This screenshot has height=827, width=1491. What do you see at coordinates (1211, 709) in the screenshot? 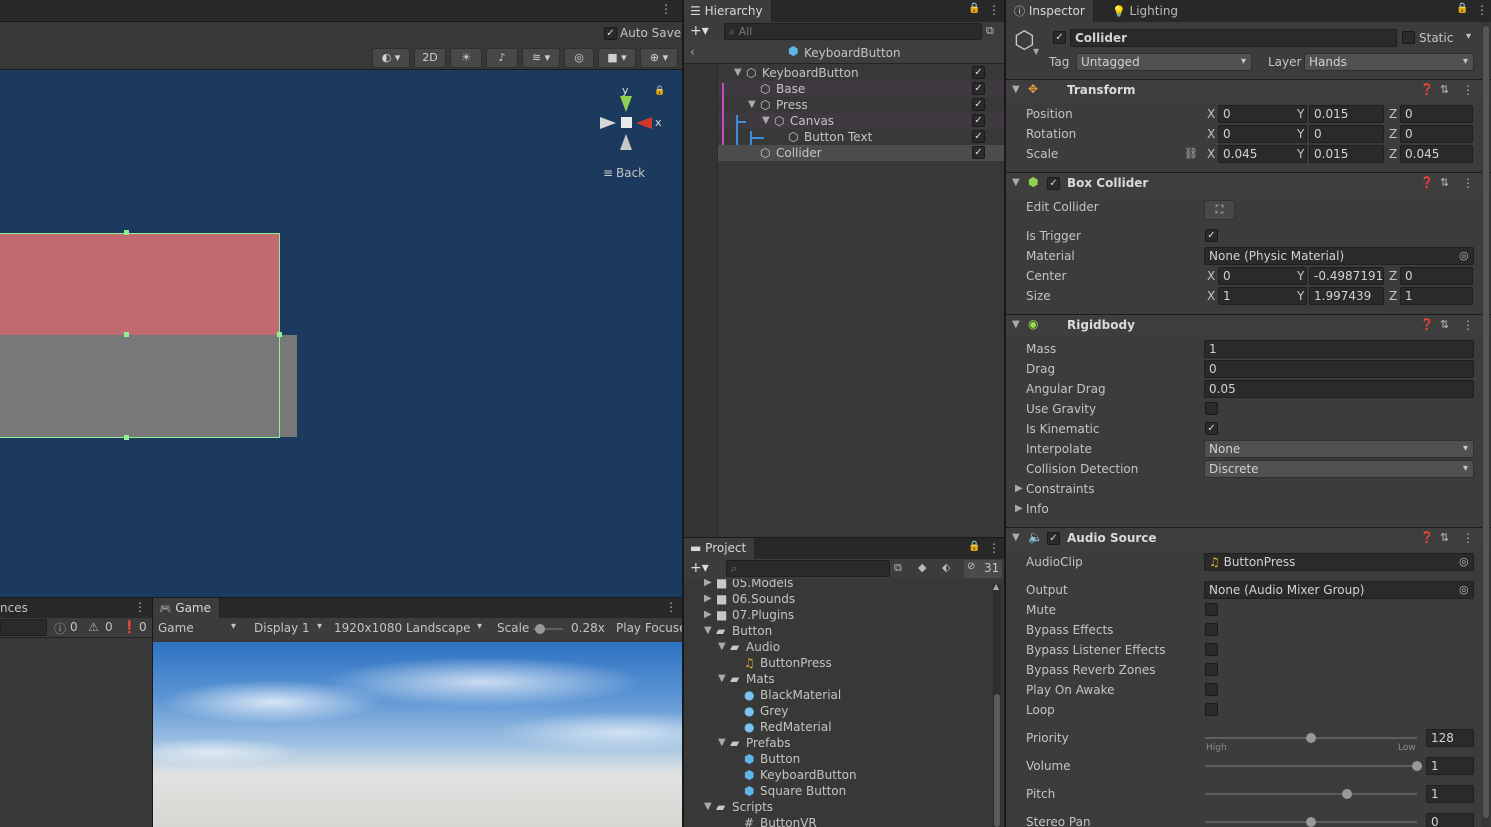
I see `loop-checkbox` at bounding box center [1211, 709].